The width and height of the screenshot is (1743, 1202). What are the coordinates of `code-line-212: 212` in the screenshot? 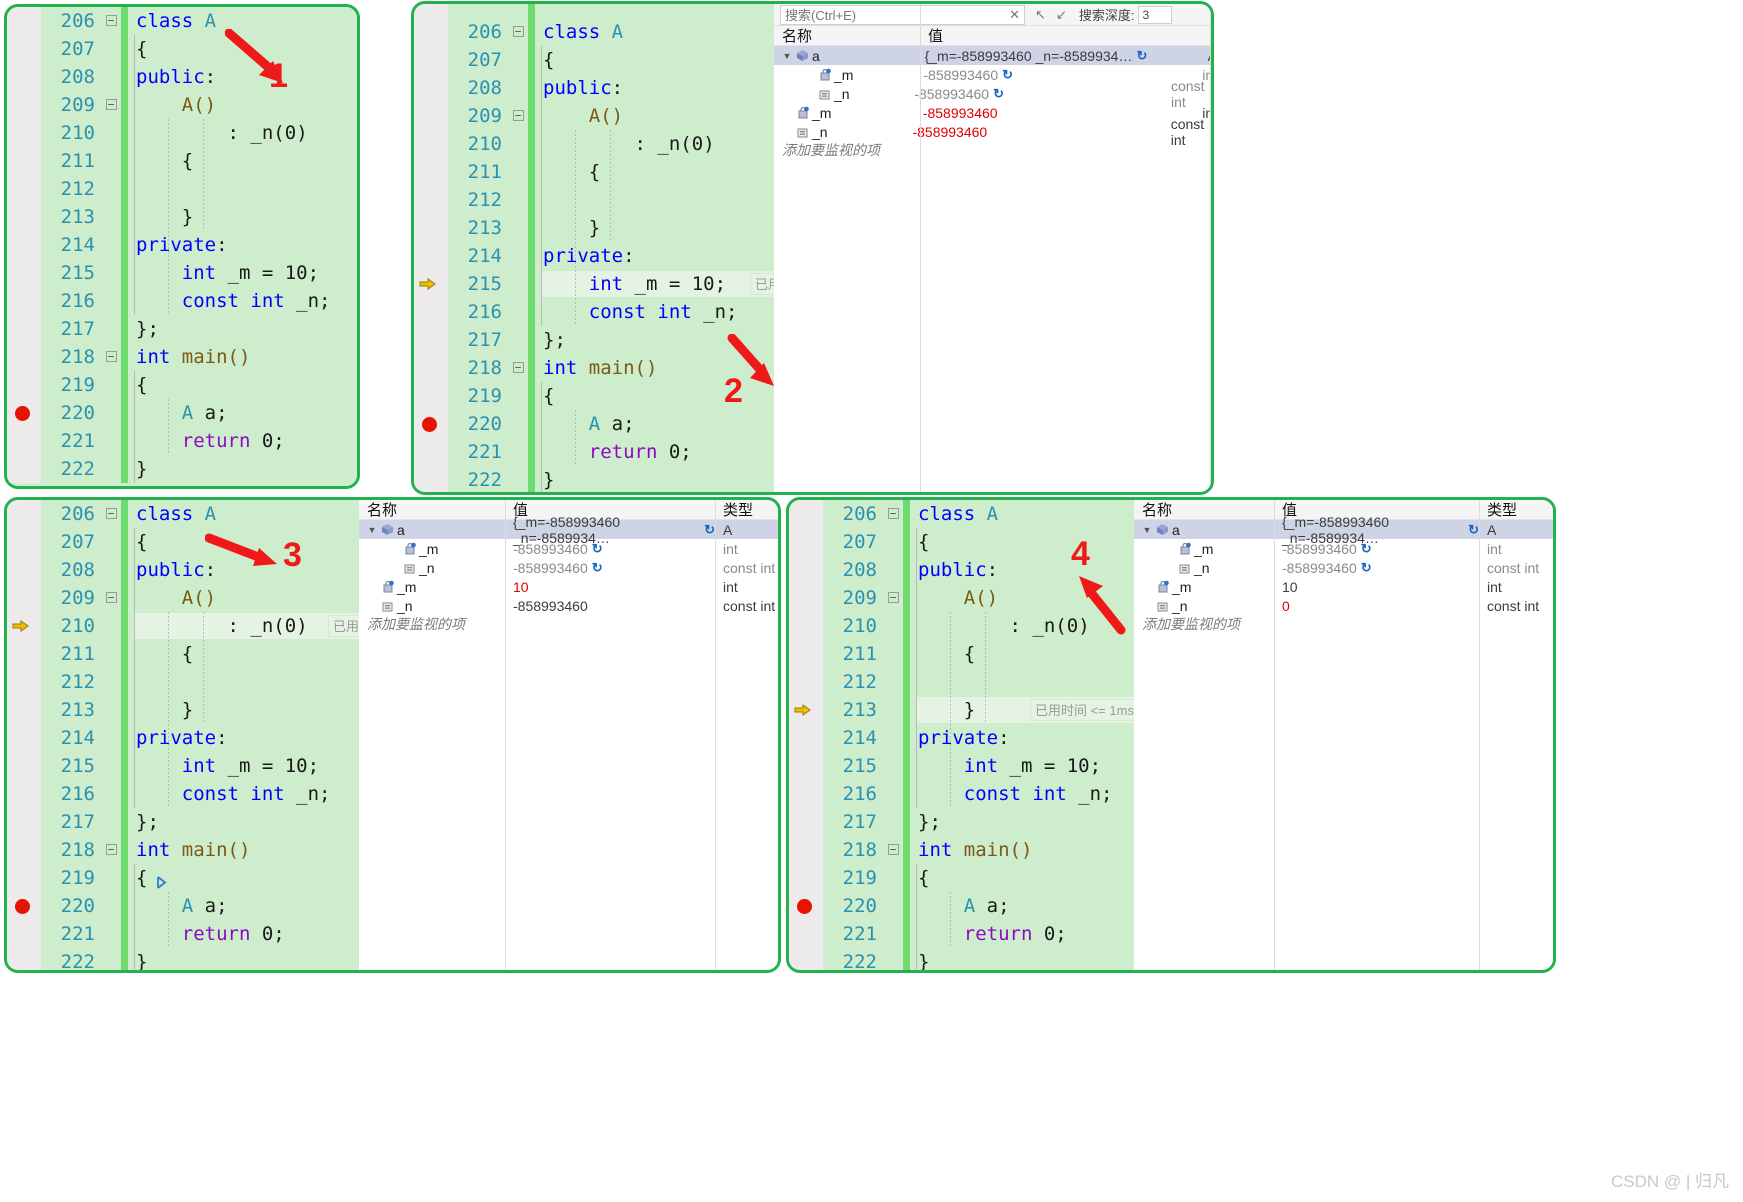 It's located at (594, 200).